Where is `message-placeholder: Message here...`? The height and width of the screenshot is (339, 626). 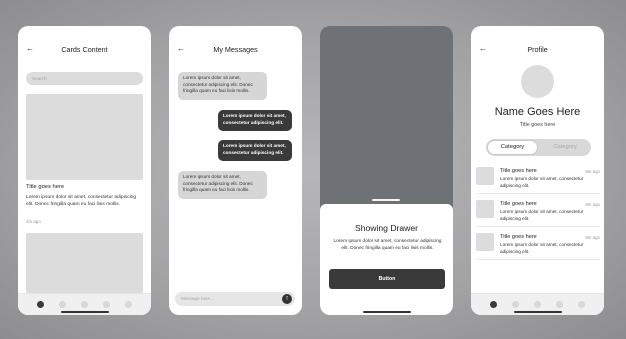
message-placeholder: Message here... is located at coordinates (197, 298).